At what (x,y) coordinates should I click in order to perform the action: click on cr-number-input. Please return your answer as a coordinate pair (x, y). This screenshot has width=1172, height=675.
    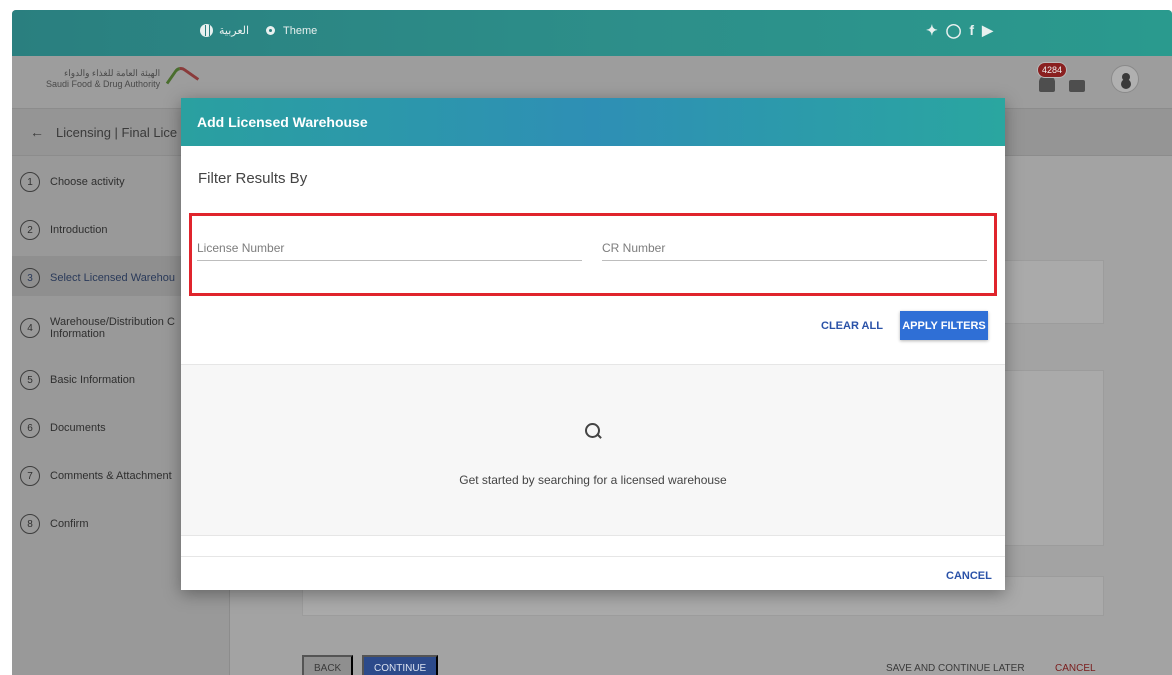
    Looking at the image, I should click on (794, 248).